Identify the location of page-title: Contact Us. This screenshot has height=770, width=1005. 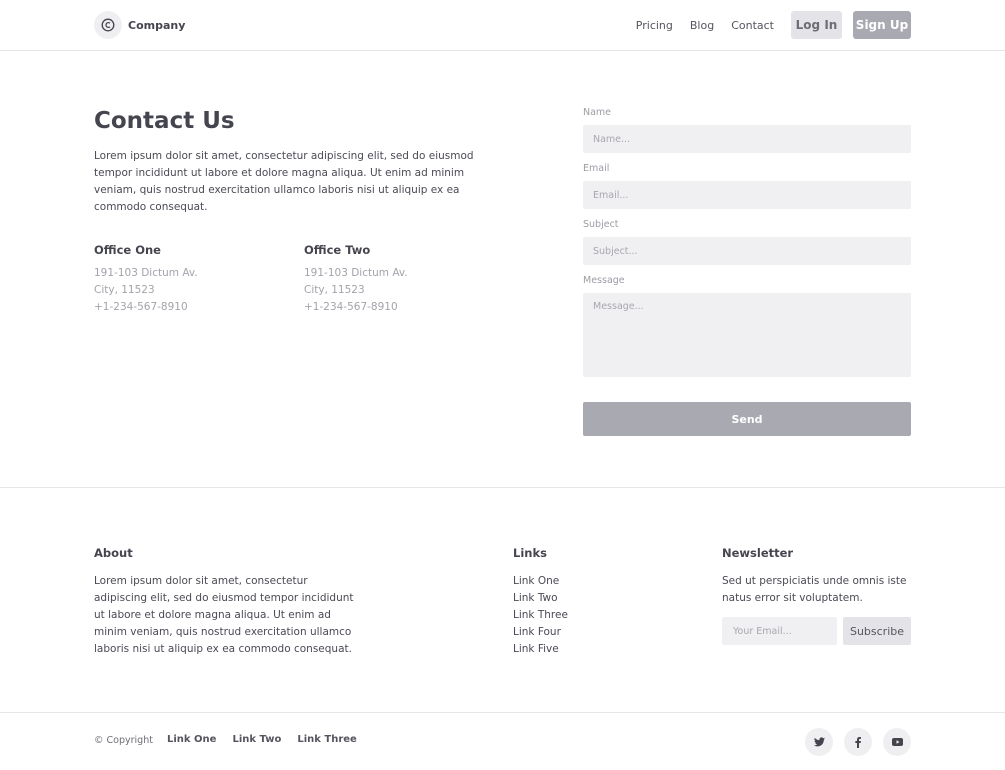
(164, 121).